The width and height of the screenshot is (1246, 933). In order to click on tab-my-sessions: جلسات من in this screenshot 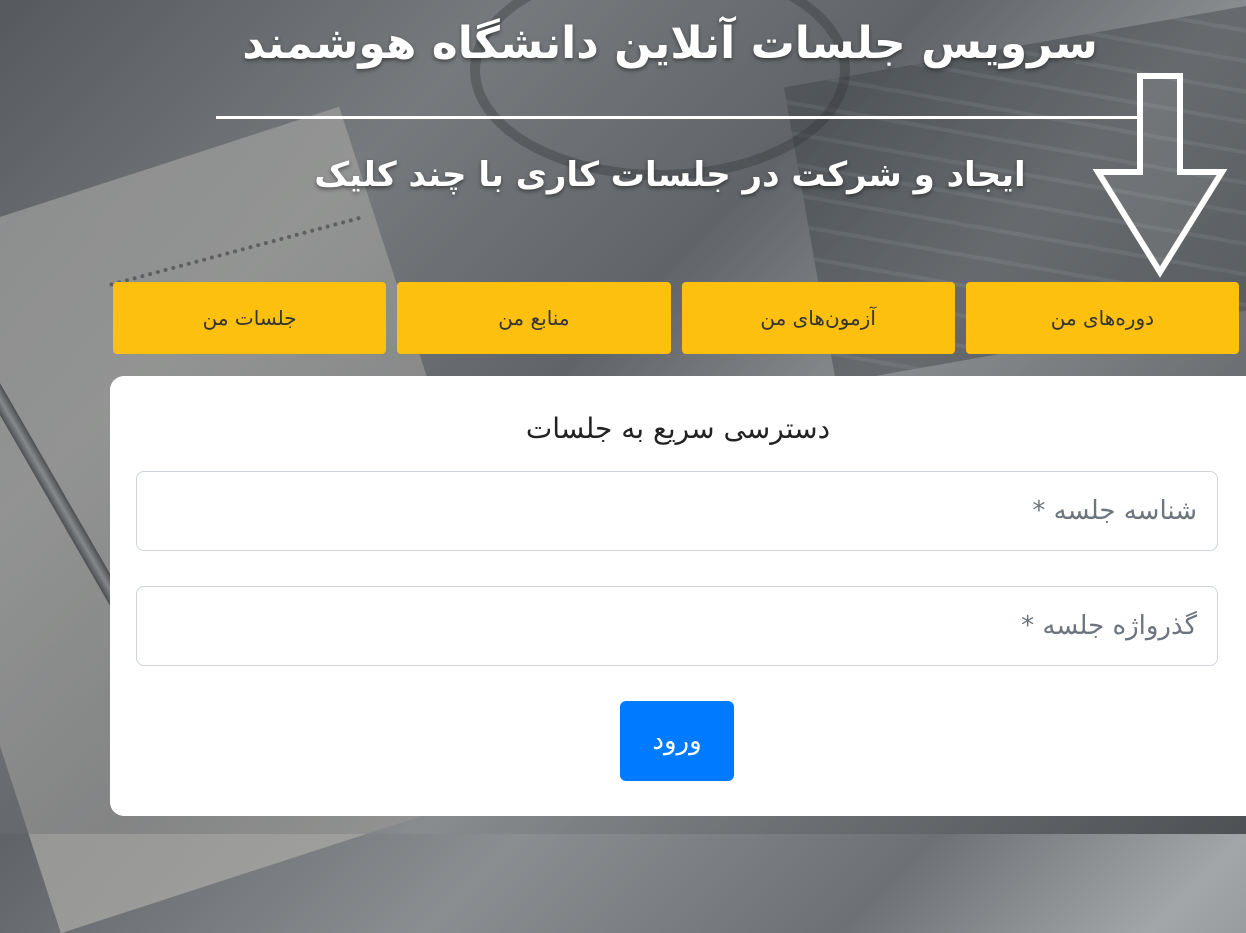, I will do `click(250, 318)`.